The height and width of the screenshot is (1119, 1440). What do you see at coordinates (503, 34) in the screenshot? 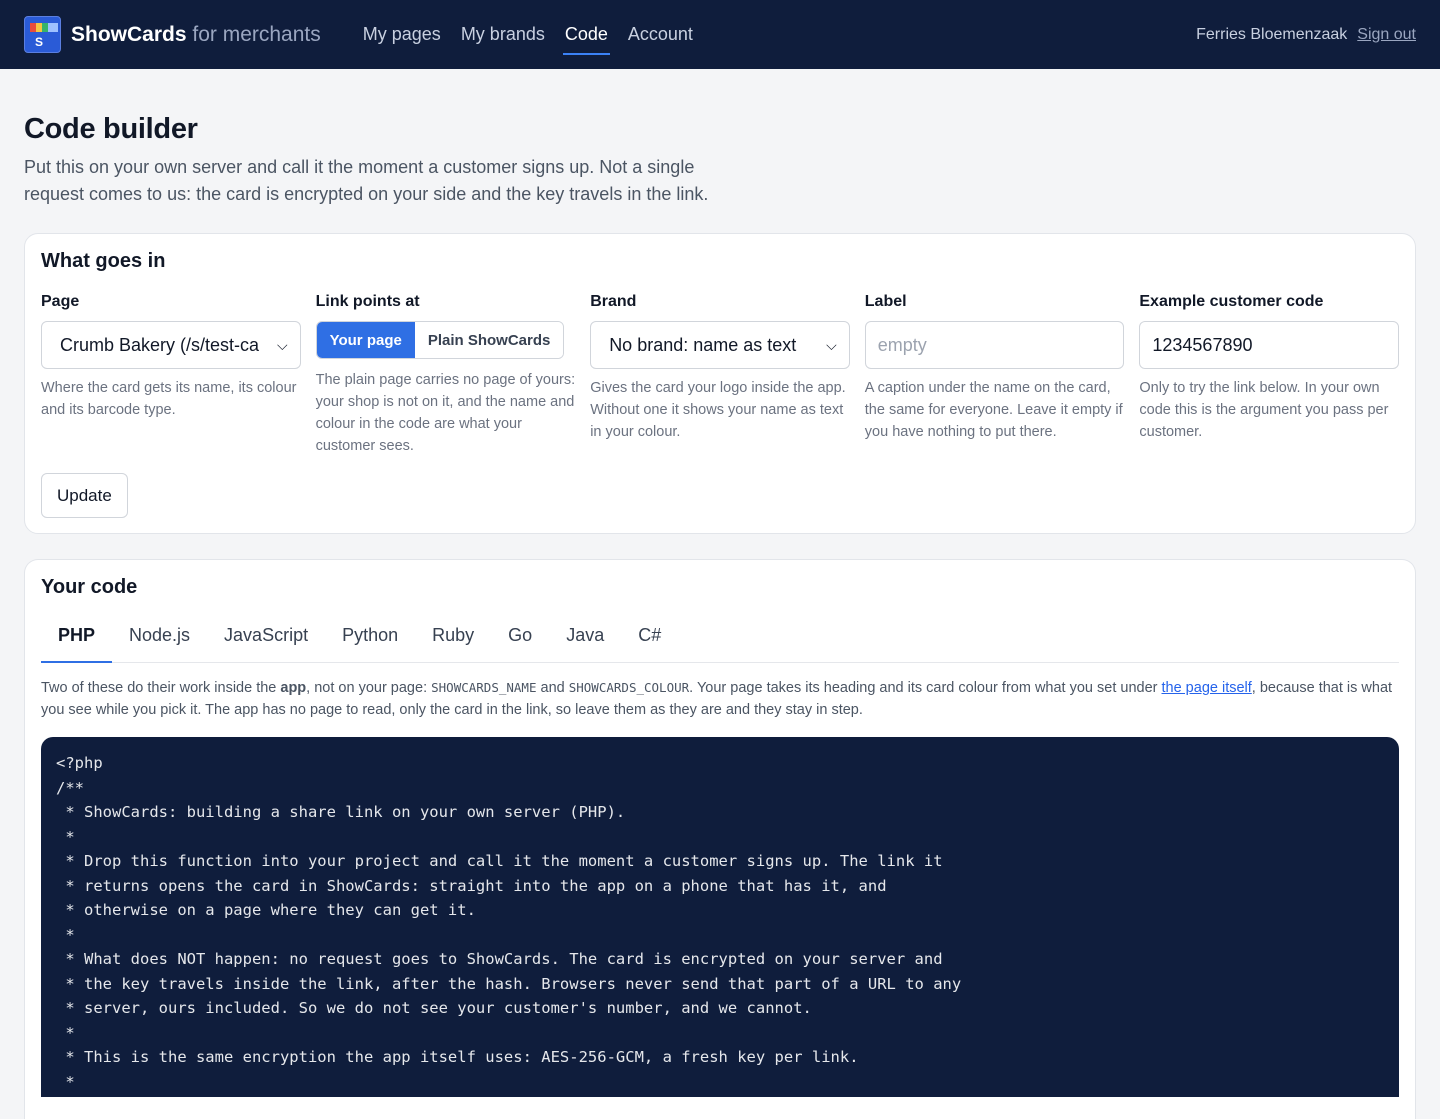
I see `nav-my-brands: My brands` at bounding box center [503, 34].